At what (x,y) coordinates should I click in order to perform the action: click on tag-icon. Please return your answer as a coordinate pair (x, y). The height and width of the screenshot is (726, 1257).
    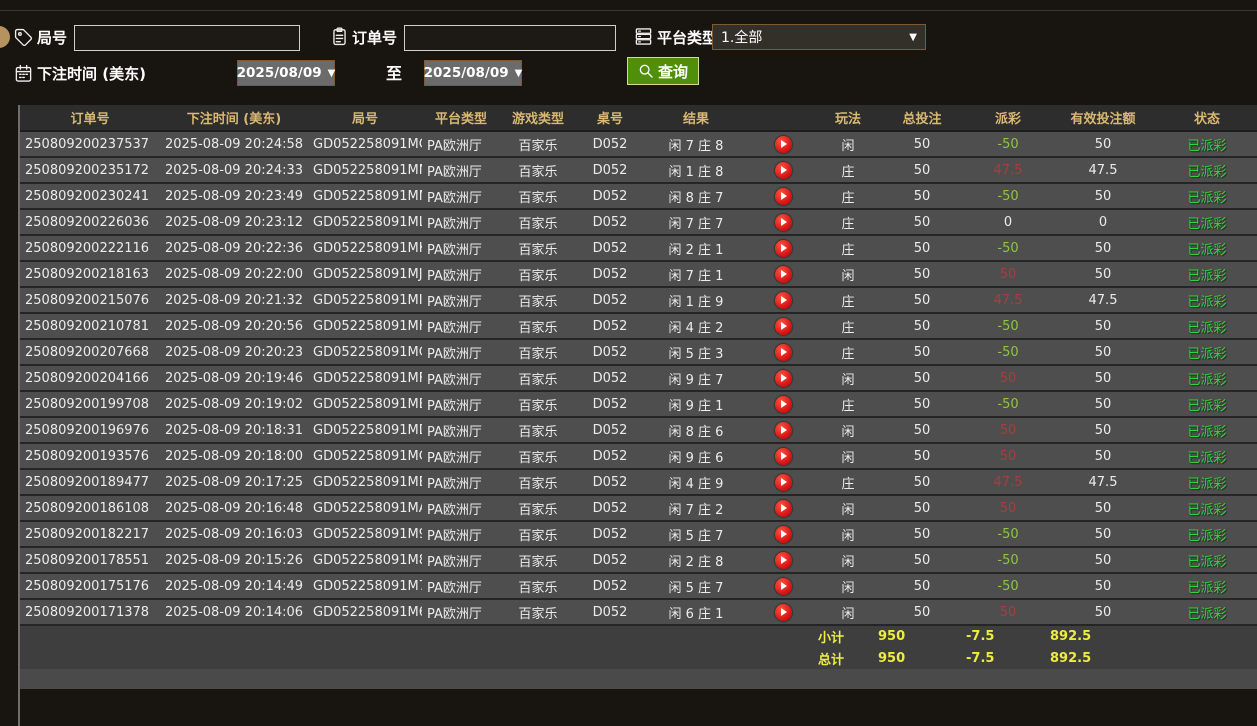
    Looking at the image, I should click on (23, 37).